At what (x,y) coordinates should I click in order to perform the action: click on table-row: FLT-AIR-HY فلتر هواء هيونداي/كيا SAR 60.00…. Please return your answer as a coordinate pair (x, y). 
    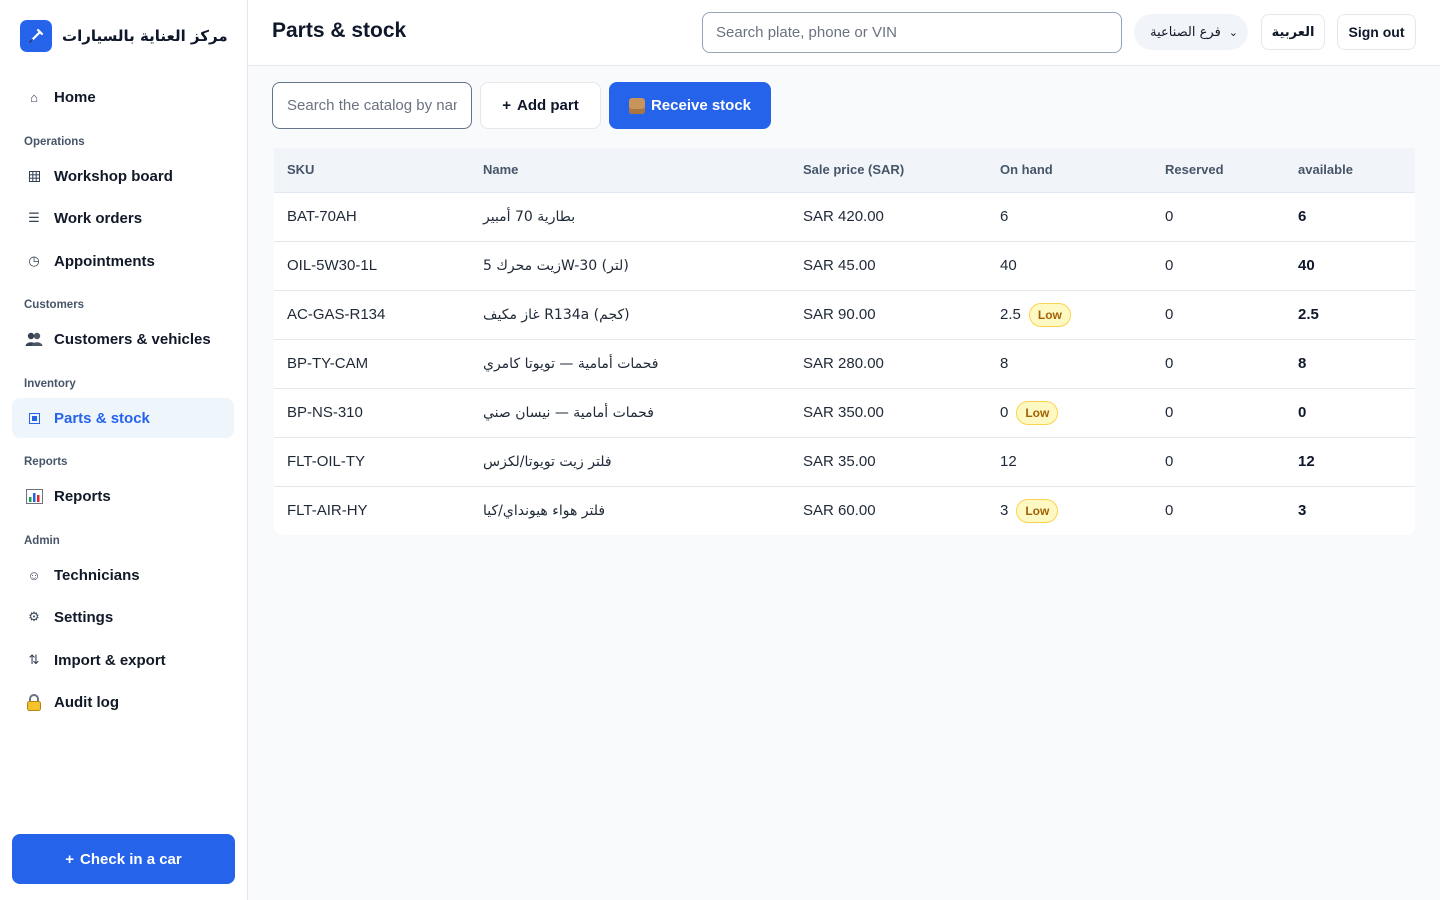
    Looking at the image, I should click on (844, 510).